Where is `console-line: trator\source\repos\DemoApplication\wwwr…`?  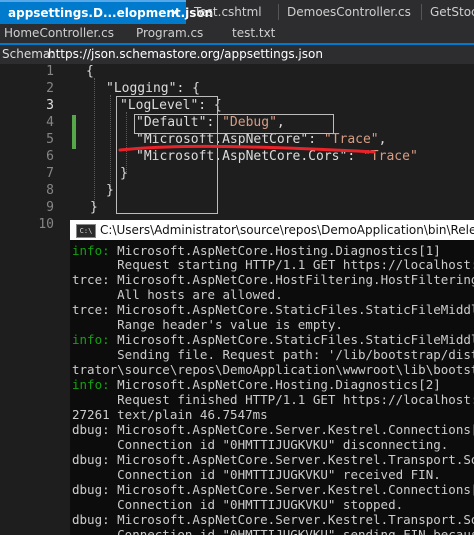 console-line: trator\source\repos\DemoApplication\wwwr… is located at coordinates (273, 369).